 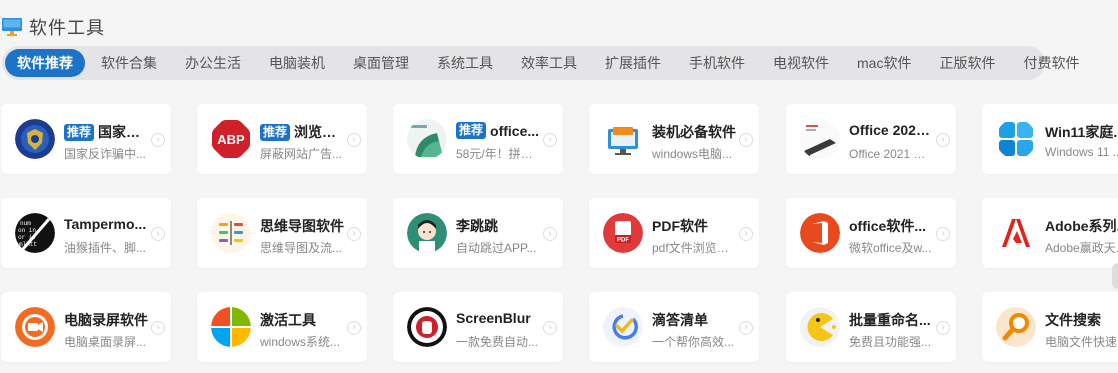 What do you see at coordinates (633, 63) in the screenshot?
I see `tab-7: 扩展插件` at bounding box center [633, 63].